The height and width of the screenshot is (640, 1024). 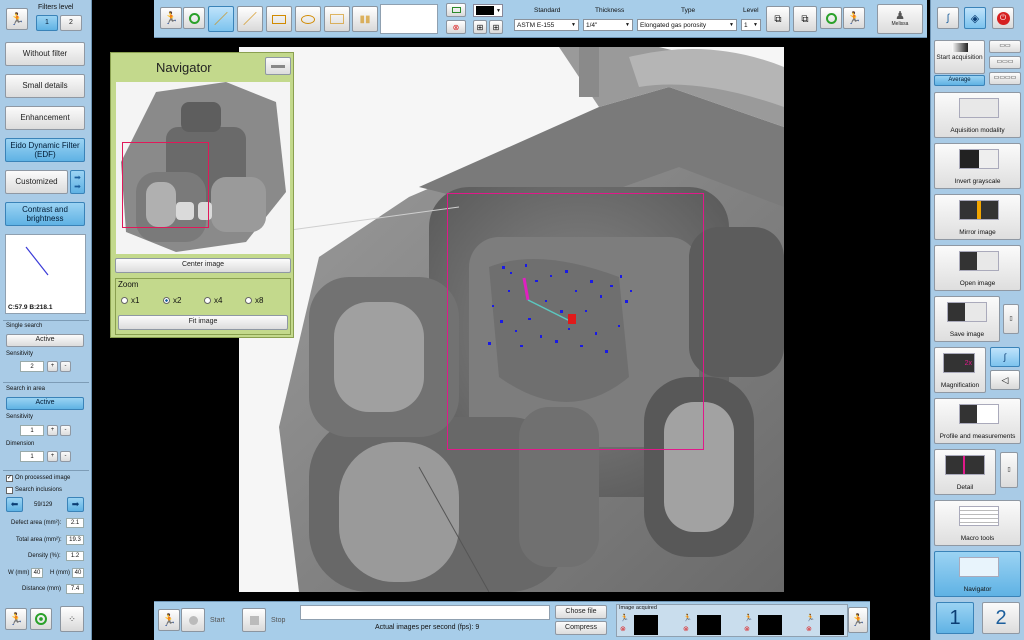 What do you see at coordinates (1001, 618) in the screenshot?
I see `page-2-button: 2` at bounding box center [1001, 618].